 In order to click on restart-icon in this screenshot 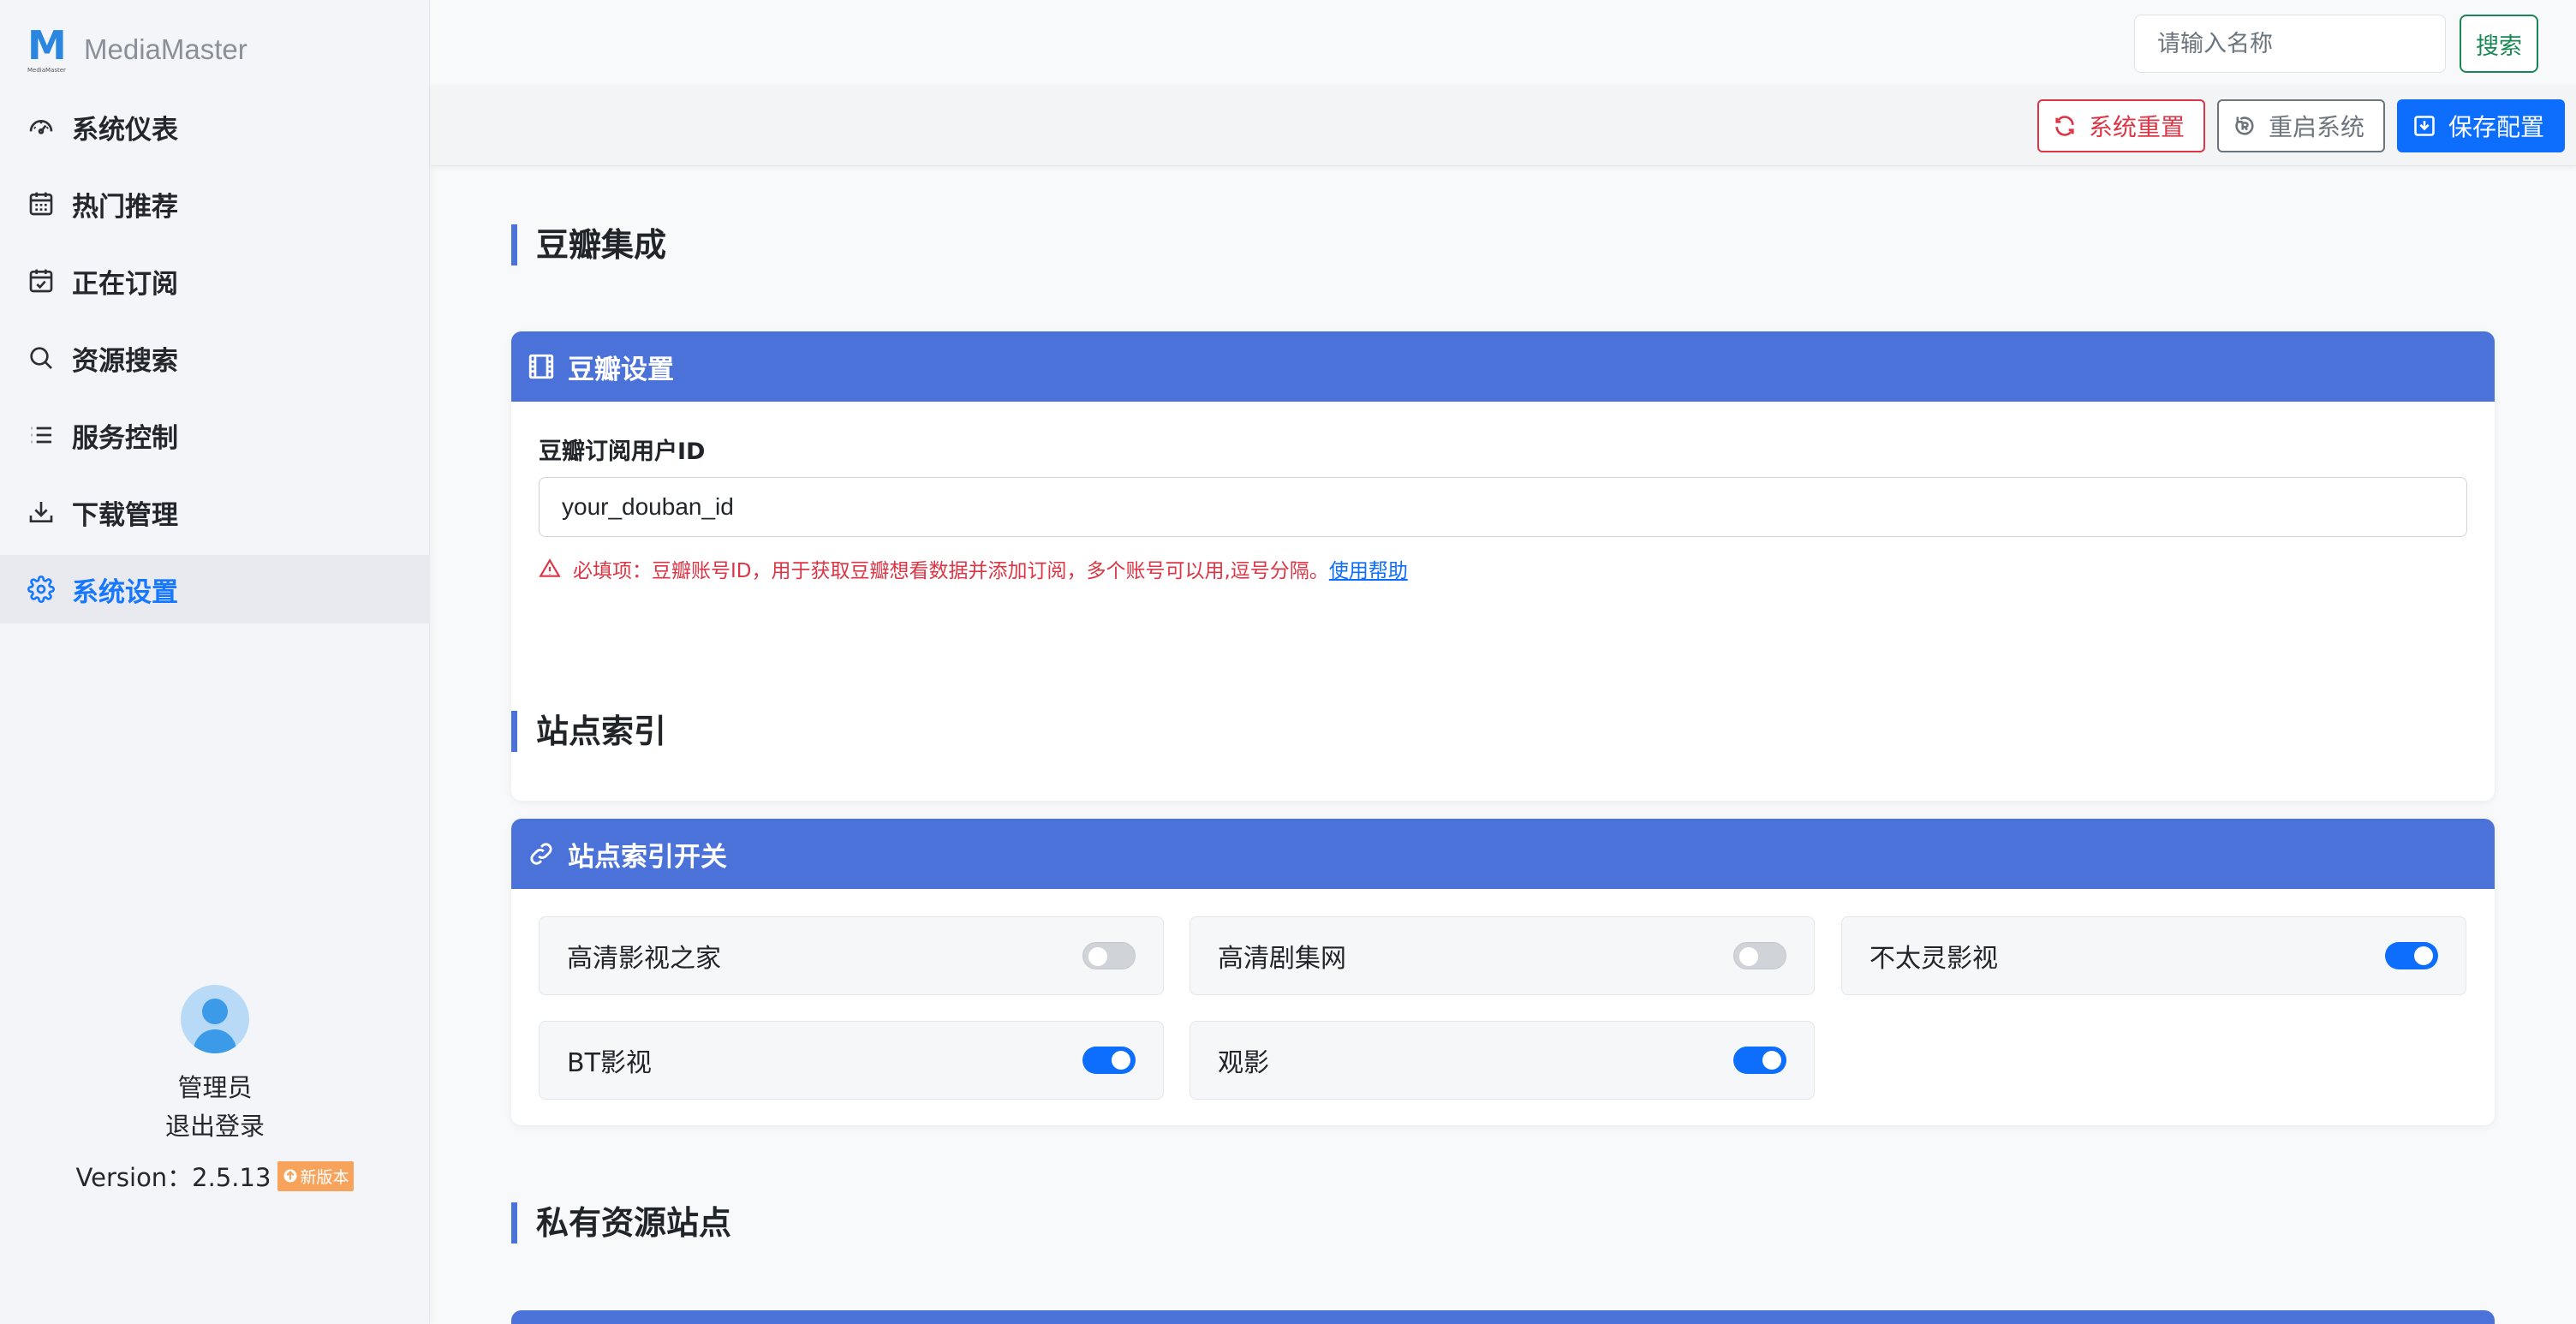, I will do `click(2244, 125)`.